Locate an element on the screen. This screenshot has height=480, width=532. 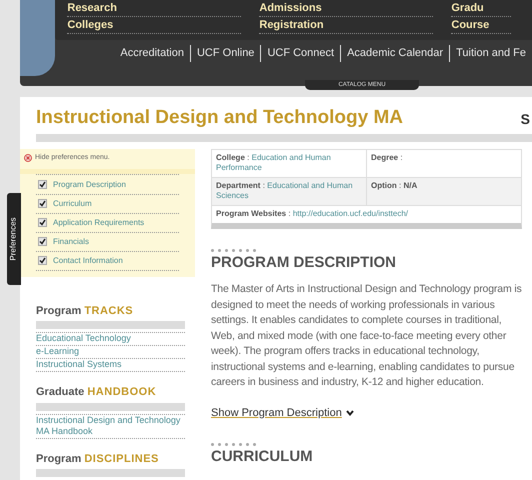
sidebar-link: Educational Technology is located at coordinates (110, 339).